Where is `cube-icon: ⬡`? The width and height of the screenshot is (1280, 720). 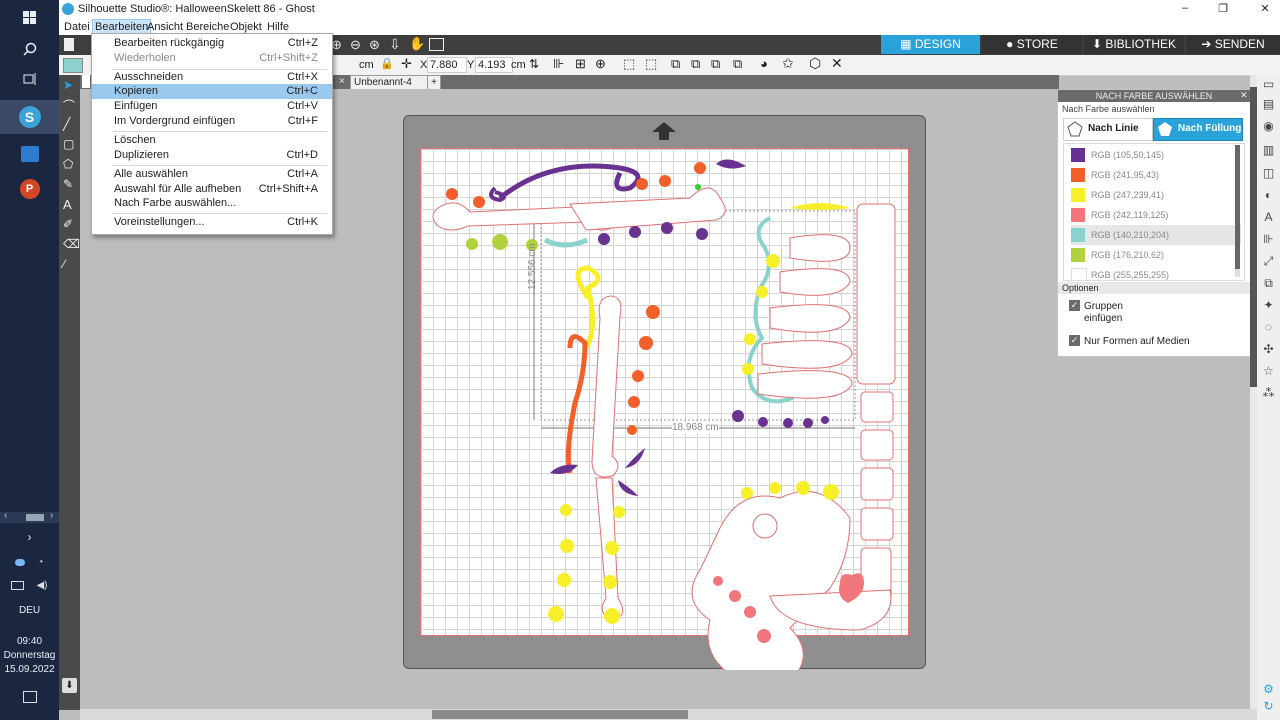
cube-icon: ⬡ is located at coordinates (815, 63).